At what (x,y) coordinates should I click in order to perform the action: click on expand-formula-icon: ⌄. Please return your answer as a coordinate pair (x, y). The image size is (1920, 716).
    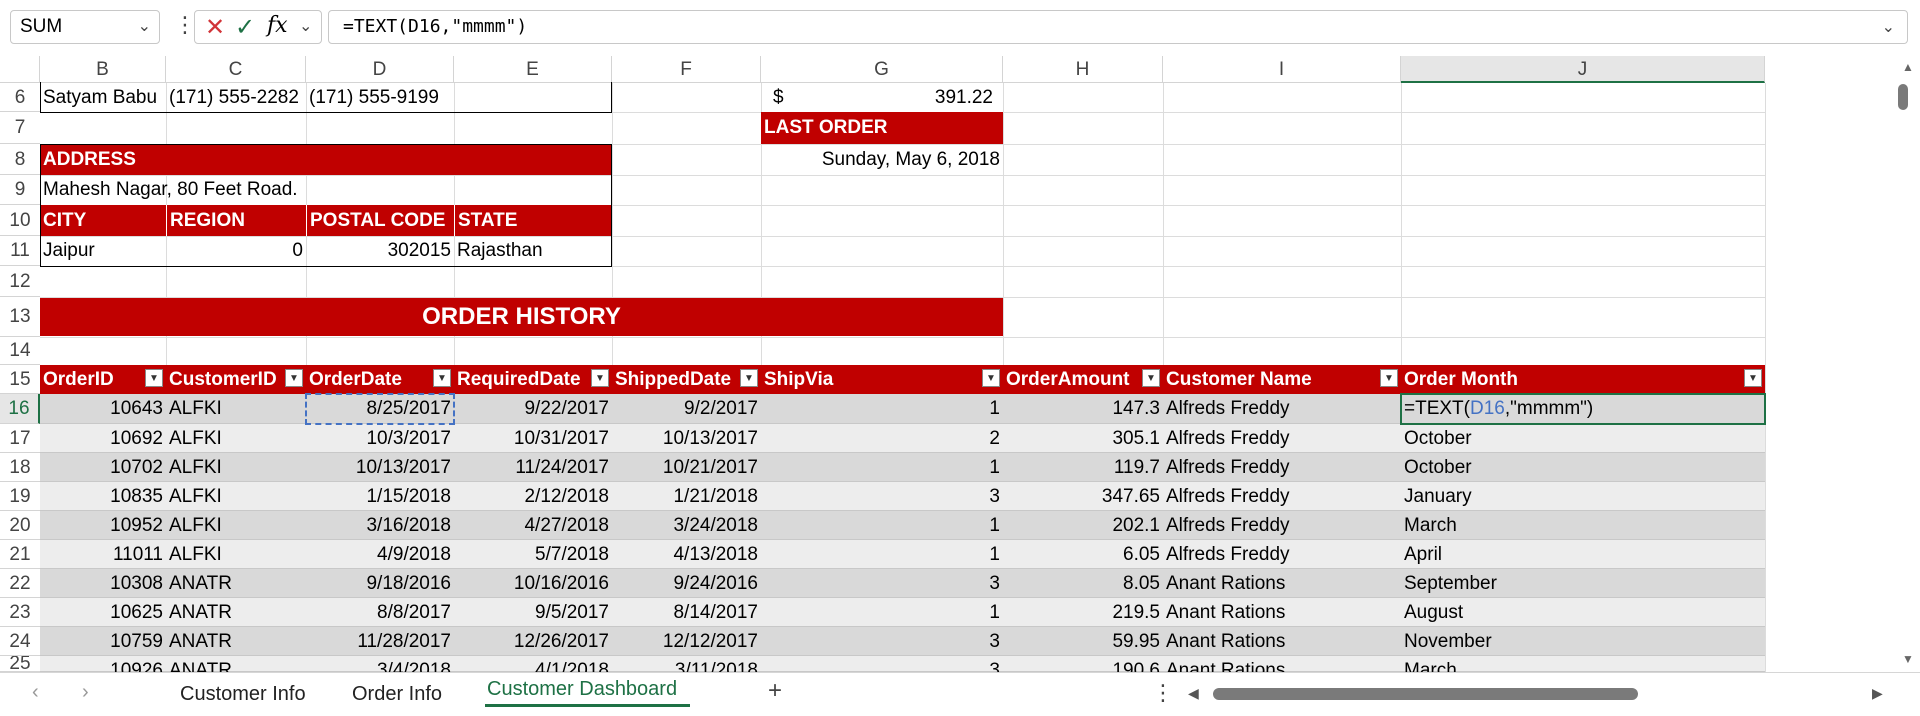
    Looking at the image, I should click on (1888, 27).